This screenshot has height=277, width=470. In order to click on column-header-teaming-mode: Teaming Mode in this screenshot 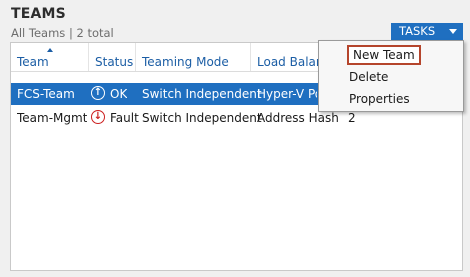, I will do `click(193, 57)`.